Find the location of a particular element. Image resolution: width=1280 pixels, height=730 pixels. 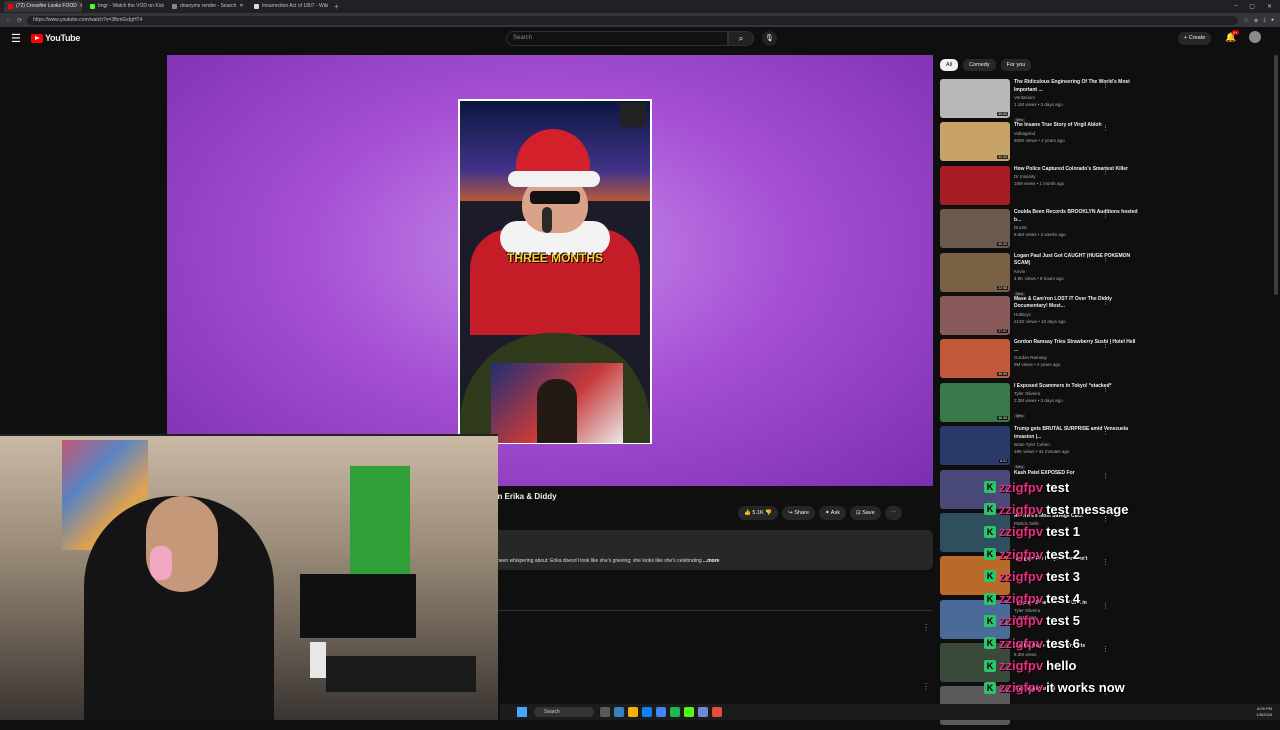

channel-name: Volkagrind is located at coordinates (1077, 133).